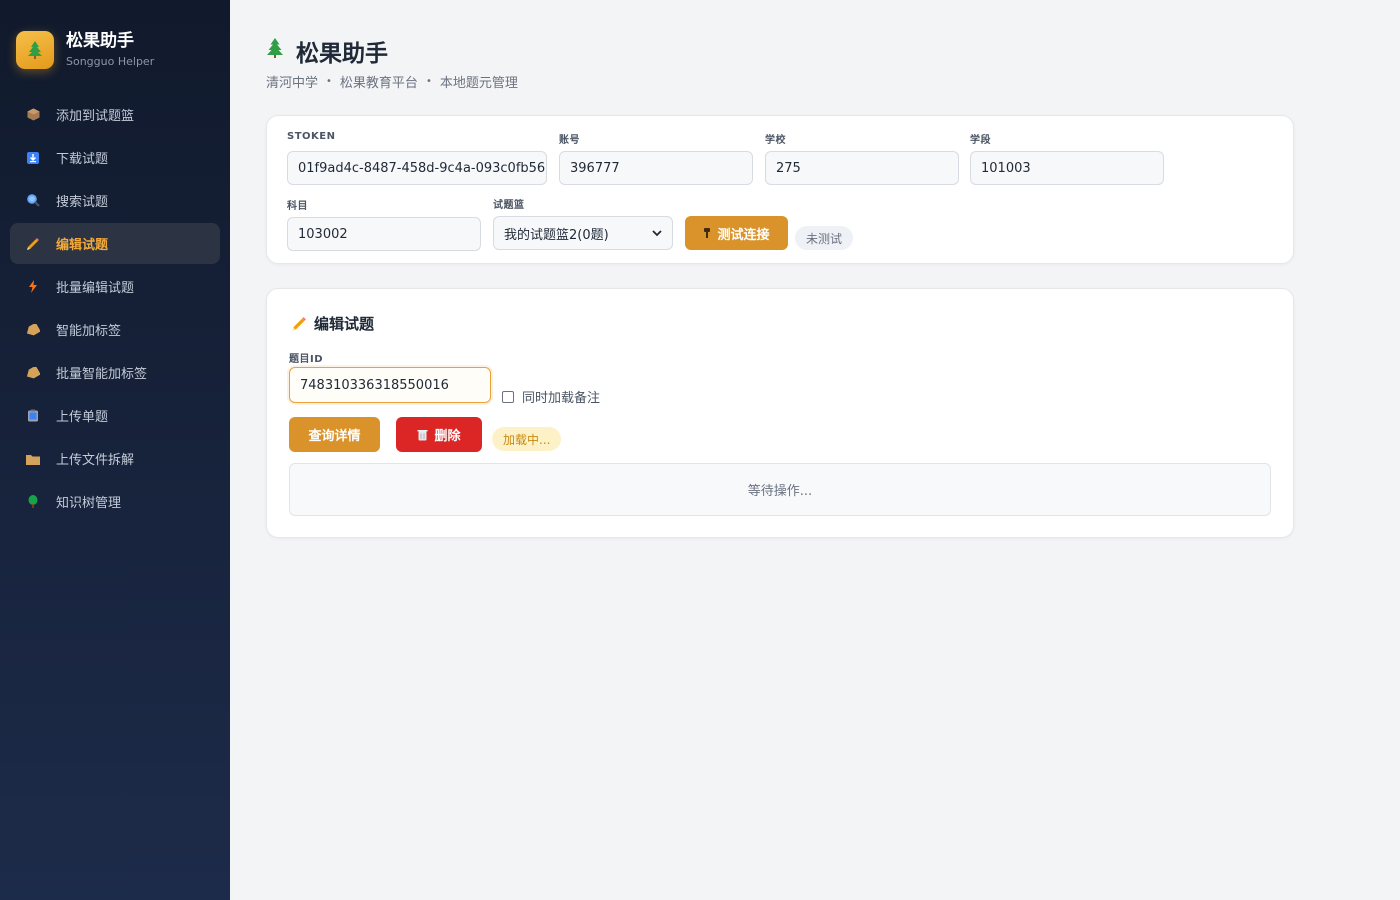  I want to click on load-notes-option: 同时加载备注, so click(551, 396).